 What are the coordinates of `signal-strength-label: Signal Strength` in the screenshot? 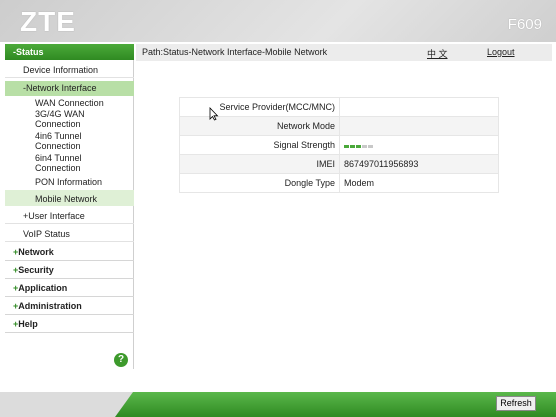 It's located at (259, 145).